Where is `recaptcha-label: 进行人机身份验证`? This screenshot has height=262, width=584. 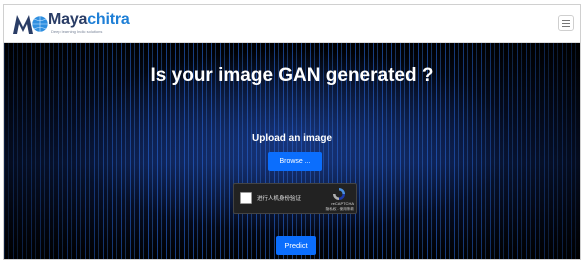
recaptcha-label: 进行人机身份验证 is located at coordinates (279, 199).